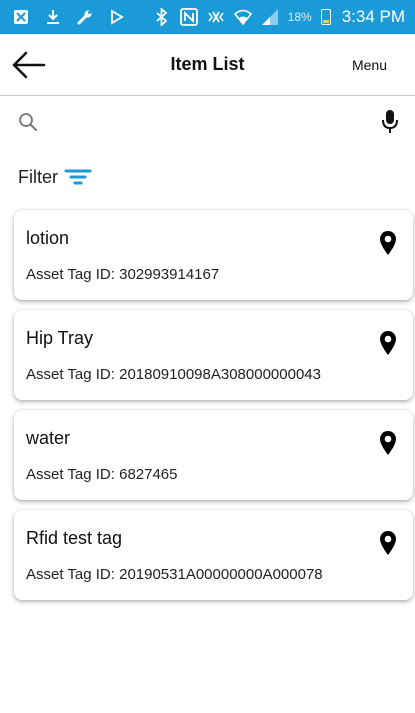 The image size is (415, 713). I want to click on bluetooth-icon, so click(162, 17).